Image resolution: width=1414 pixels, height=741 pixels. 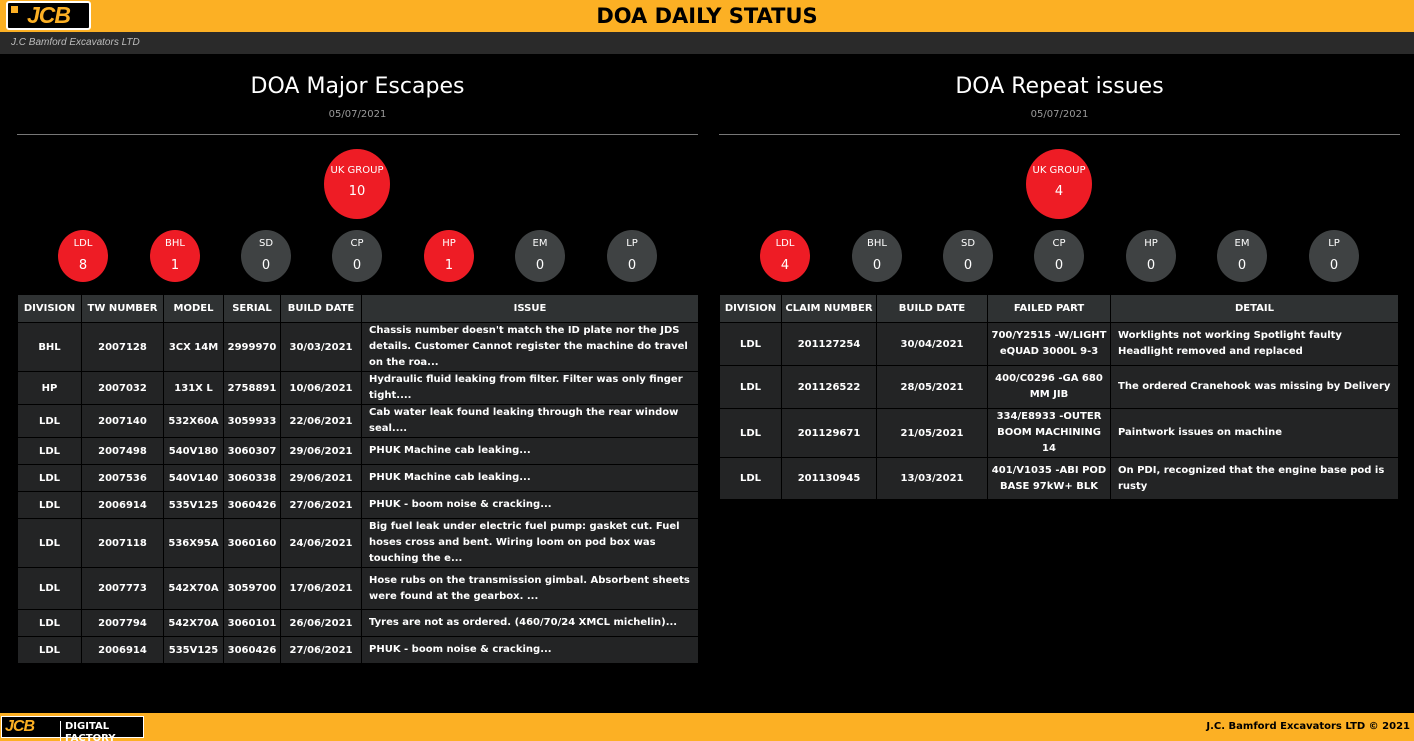 I want to click on cell-build-date: 30/04/2021, so click(x=932, y=344).